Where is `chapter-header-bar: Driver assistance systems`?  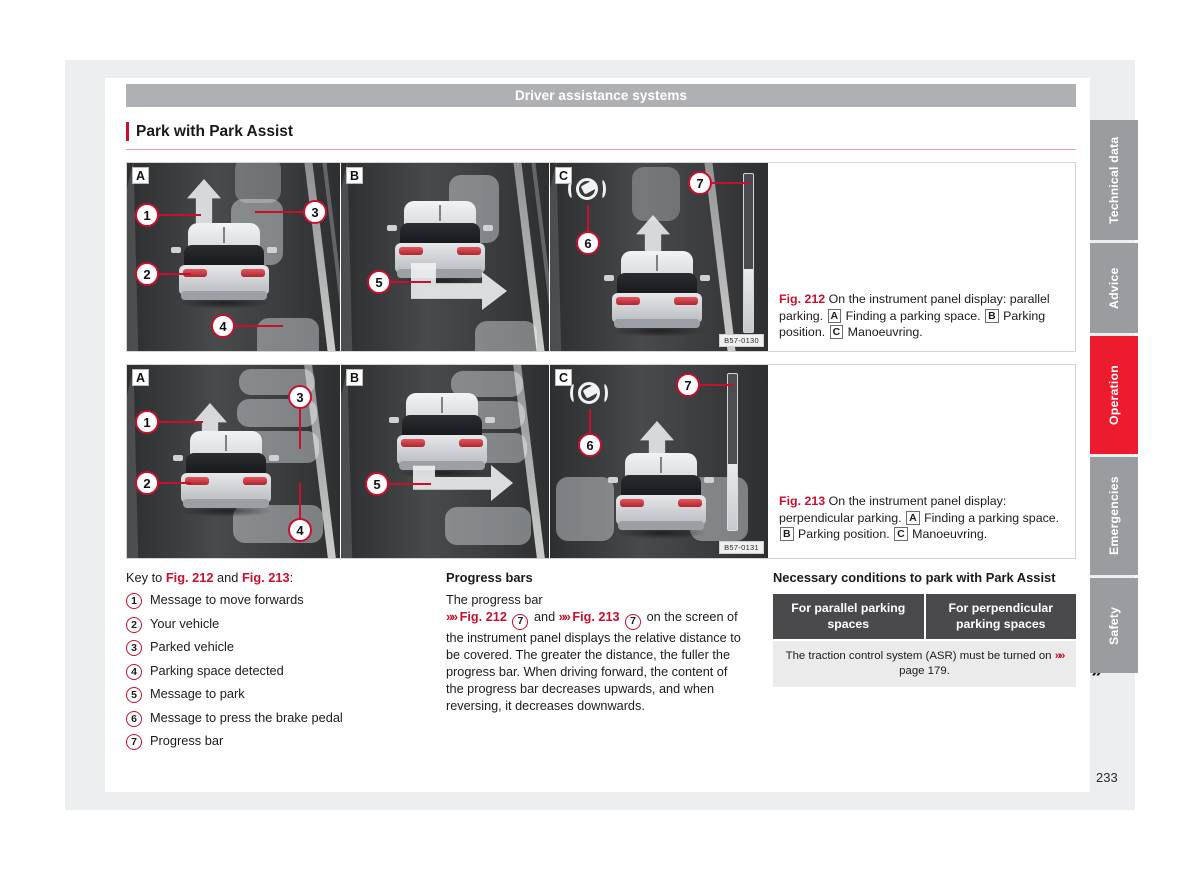 chapter-header-bar: Driver assistance systems is located at coordinates (601, 95).